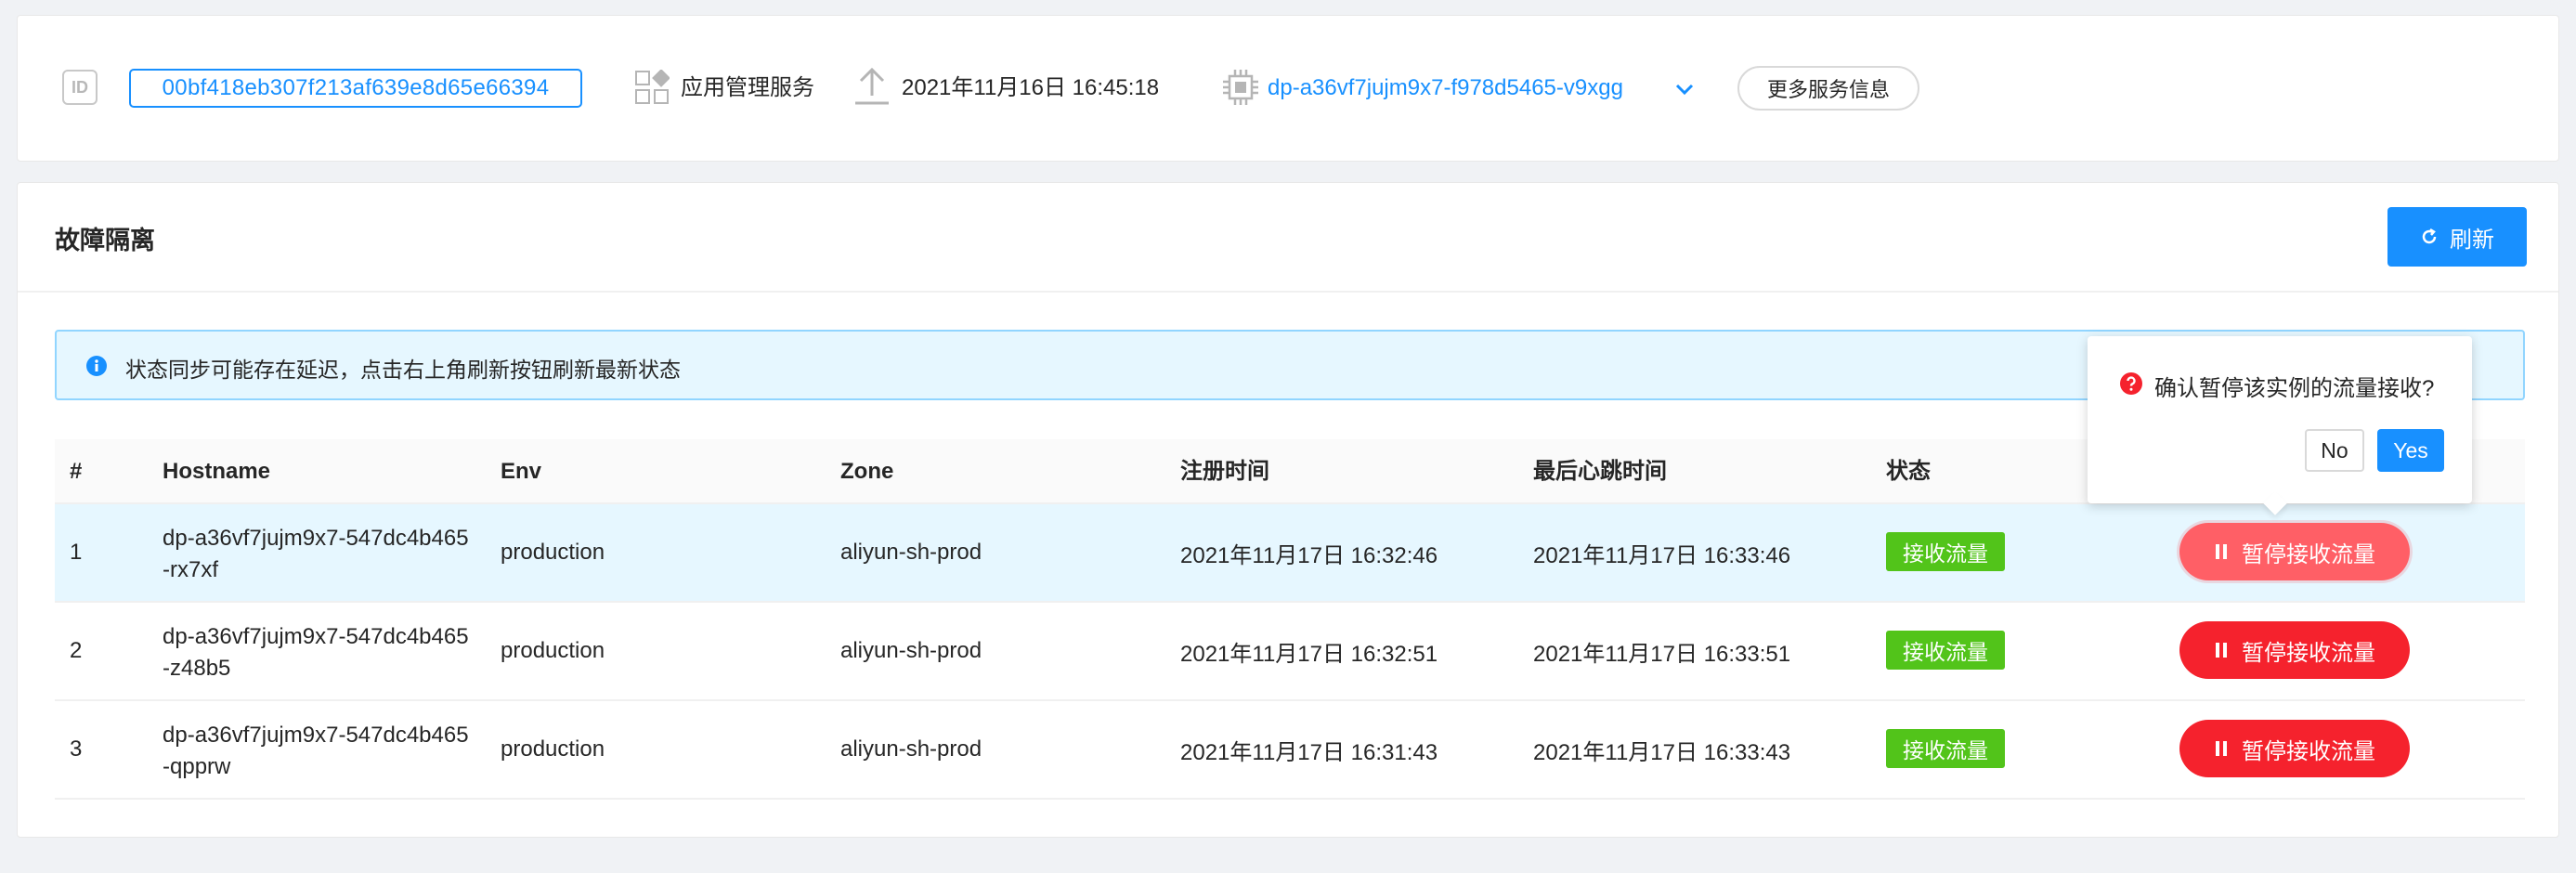 This screenshot has width=2576, height=873. I want to click on row-registered-time: 2021年11月17日 16:31:43, so click(1309, 752).